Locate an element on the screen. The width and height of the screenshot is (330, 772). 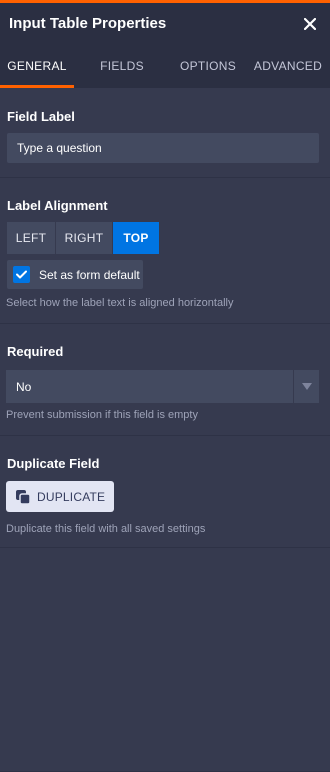
set-default-checkbox is located at coordinates (21, 274).